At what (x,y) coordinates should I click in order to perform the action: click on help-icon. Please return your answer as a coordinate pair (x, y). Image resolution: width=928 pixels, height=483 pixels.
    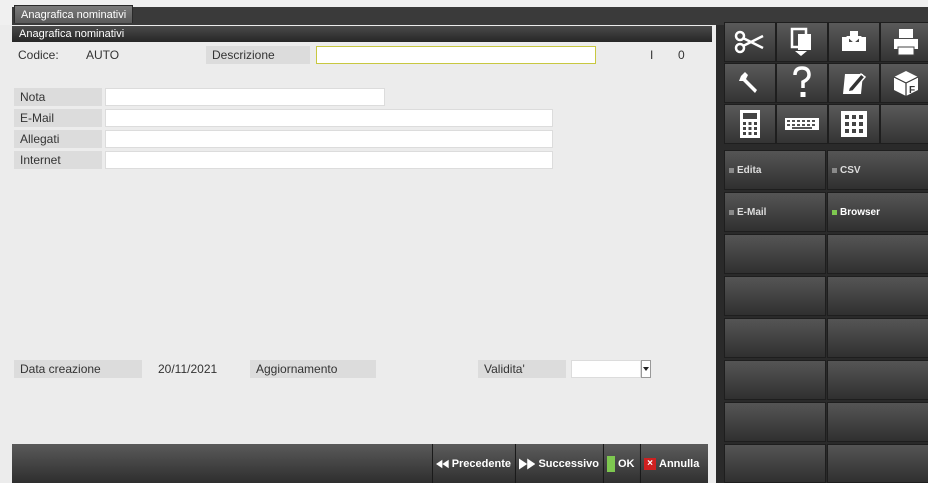
    Looking at the image, I should click on (802, 81).